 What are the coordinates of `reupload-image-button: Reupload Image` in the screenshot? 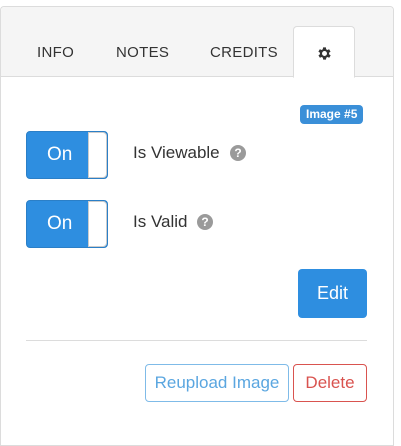 It's located at (217, 383).